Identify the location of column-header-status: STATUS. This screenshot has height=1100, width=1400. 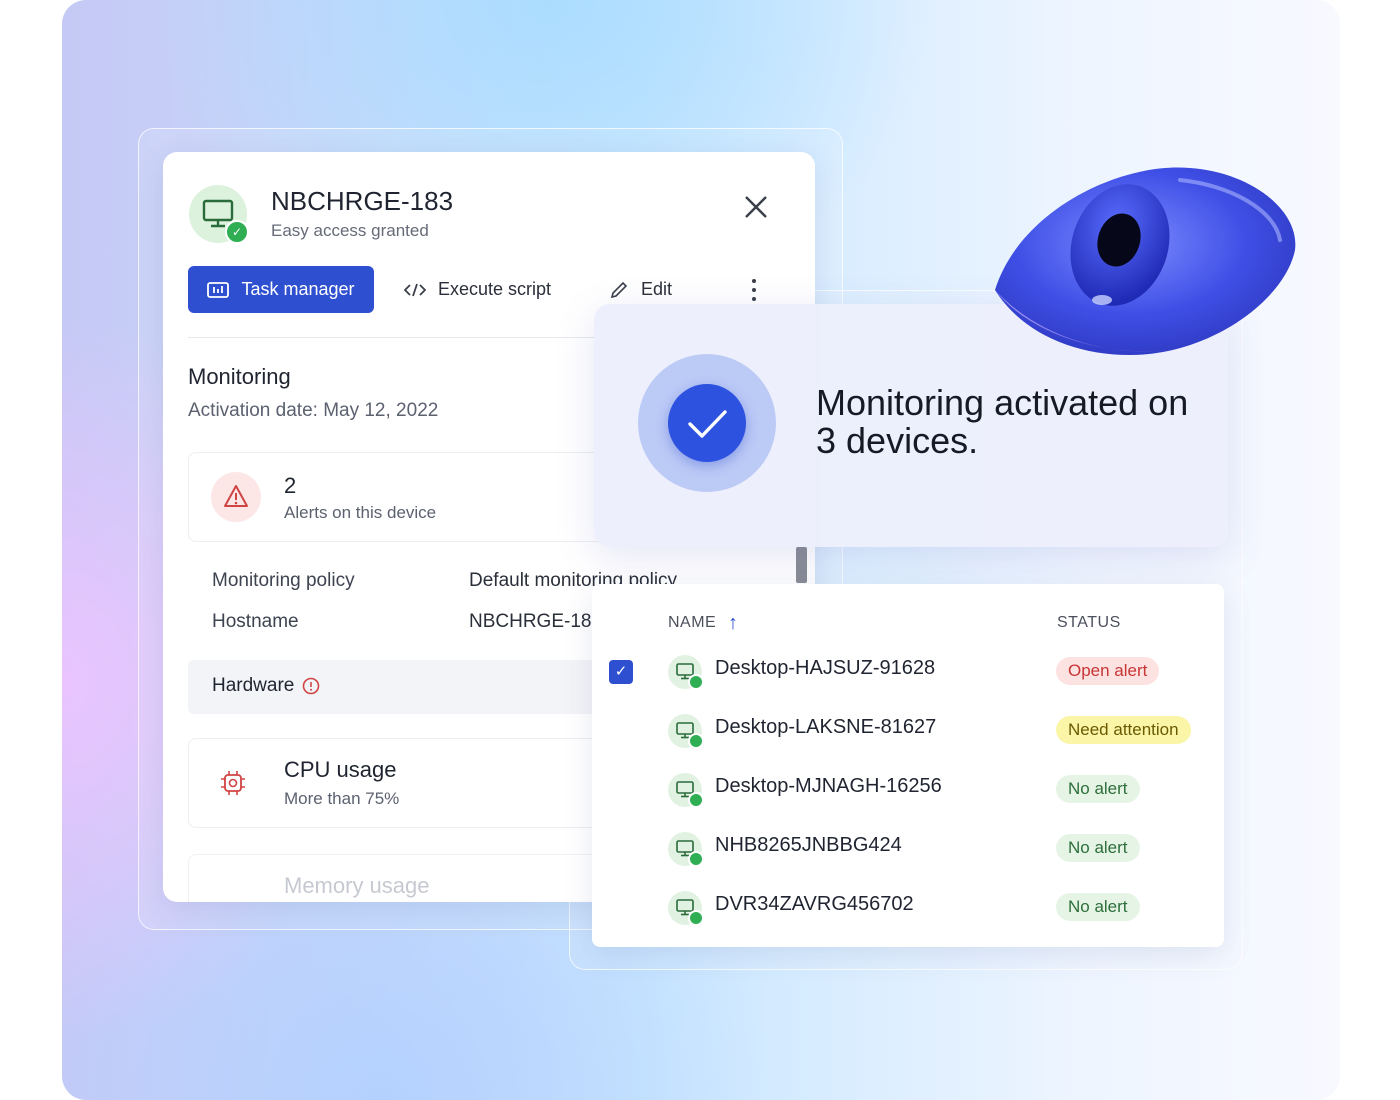
(1089, 623).